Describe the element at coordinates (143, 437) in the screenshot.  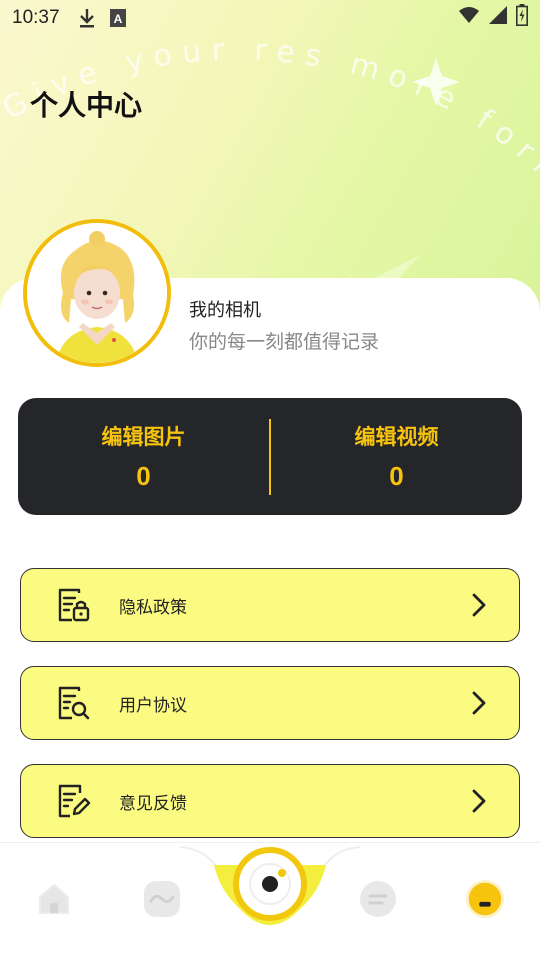
I see `stat-label: 编辑图片` at that location.